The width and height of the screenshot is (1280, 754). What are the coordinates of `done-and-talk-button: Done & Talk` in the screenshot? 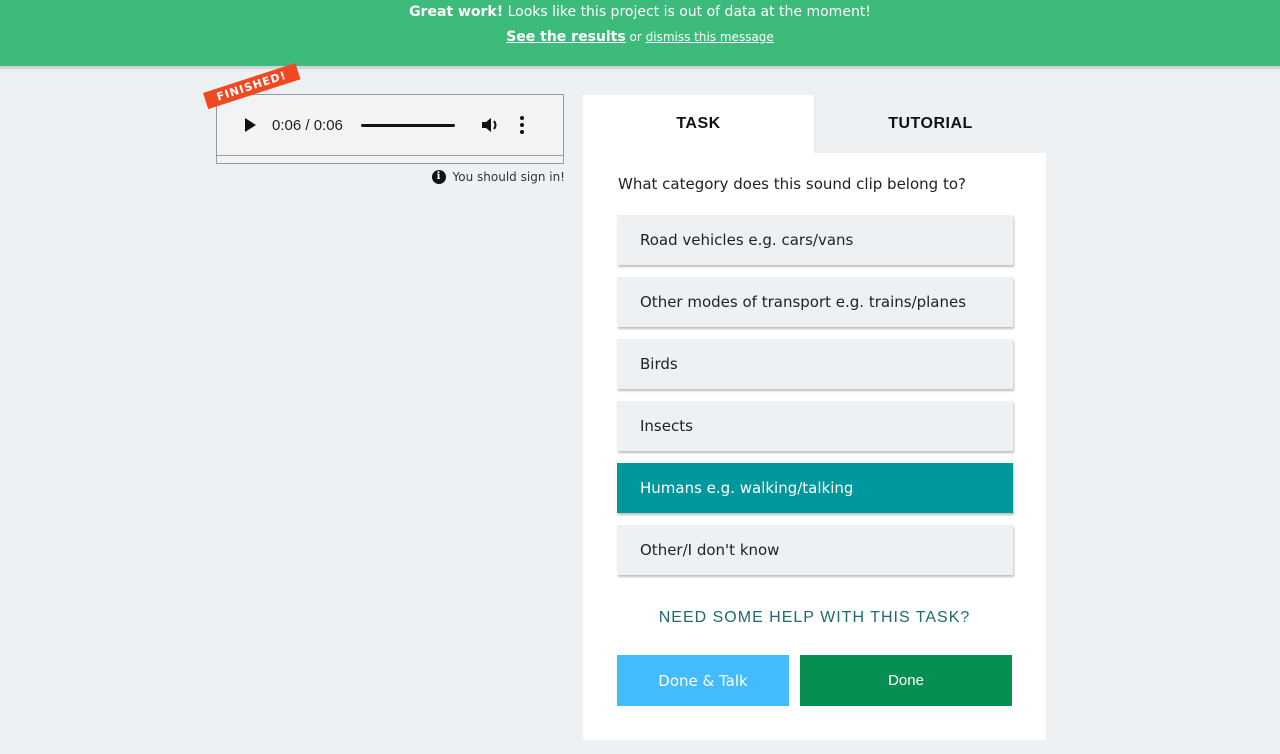 It's located at (703, 680).